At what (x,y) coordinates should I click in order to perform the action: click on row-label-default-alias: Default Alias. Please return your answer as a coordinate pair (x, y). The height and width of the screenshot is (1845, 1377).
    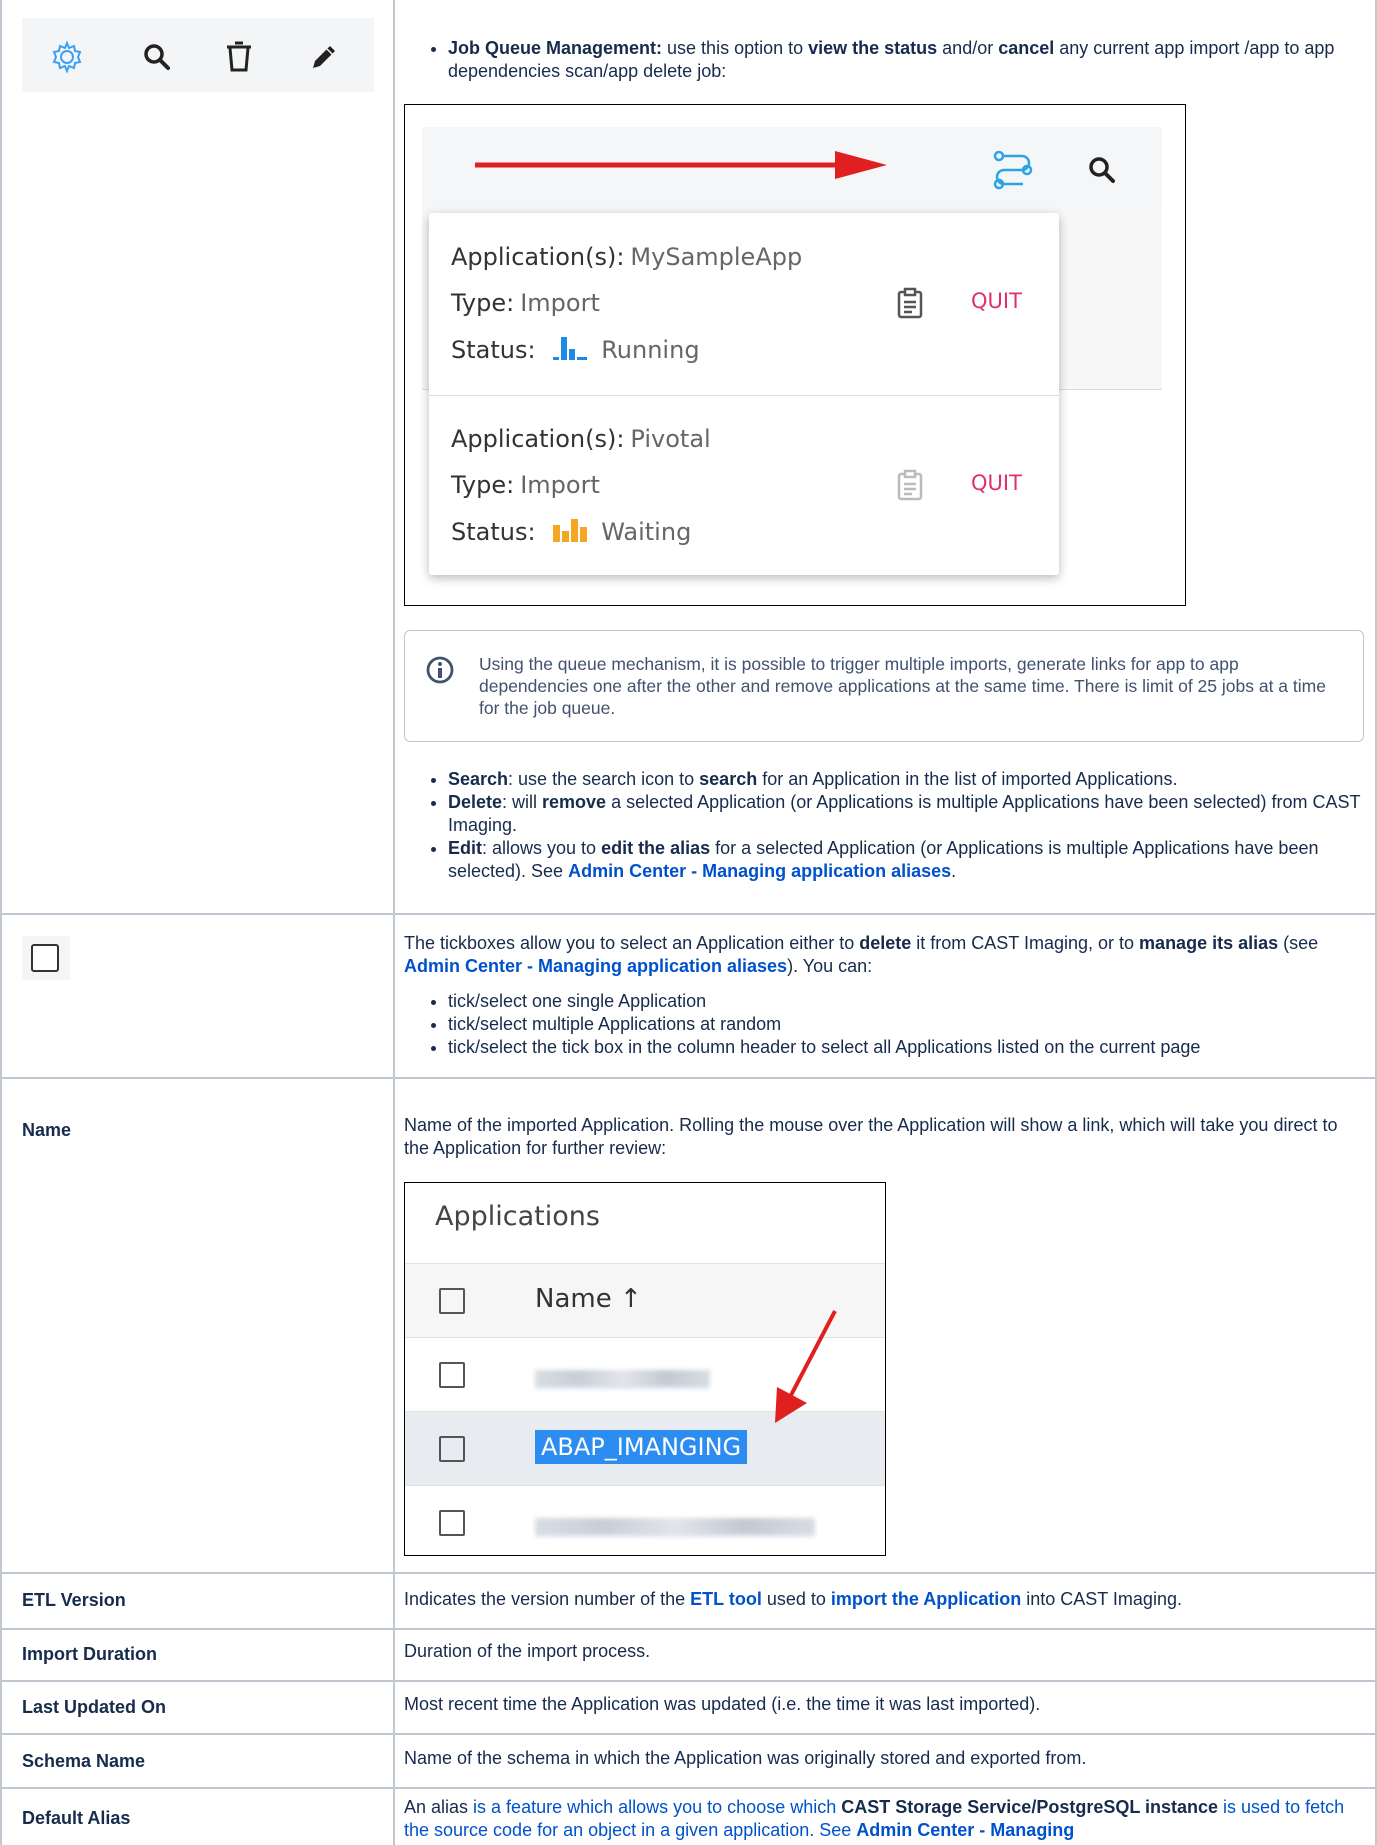
    Looking at the image, I should click on (76, 1818).